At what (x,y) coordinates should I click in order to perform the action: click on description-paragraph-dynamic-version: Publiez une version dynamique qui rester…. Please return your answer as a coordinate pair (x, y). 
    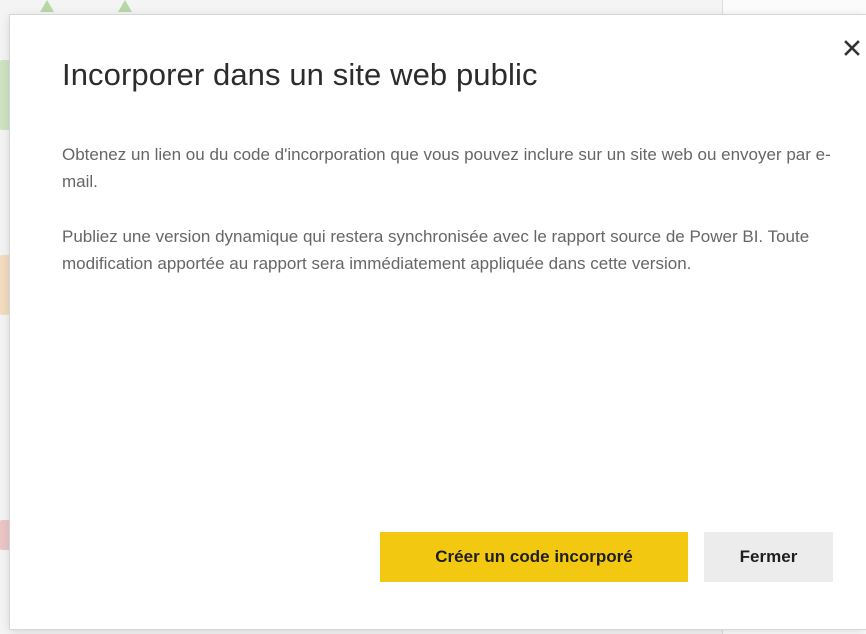
    Looking at the image, I should click on (436, 250).